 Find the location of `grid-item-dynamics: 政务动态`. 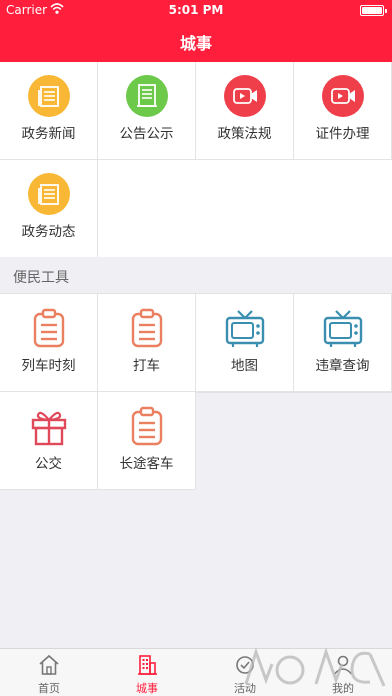

grid-item-dynamics: 政务动态 is located at coordinates (49, 209).